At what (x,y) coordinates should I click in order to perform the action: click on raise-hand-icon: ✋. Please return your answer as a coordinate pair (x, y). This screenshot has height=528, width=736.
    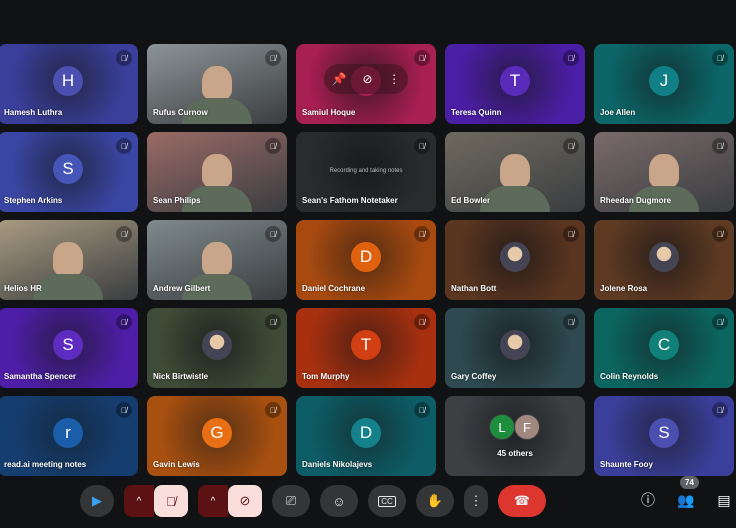
    Looking at the image, I should click on (435, 500).